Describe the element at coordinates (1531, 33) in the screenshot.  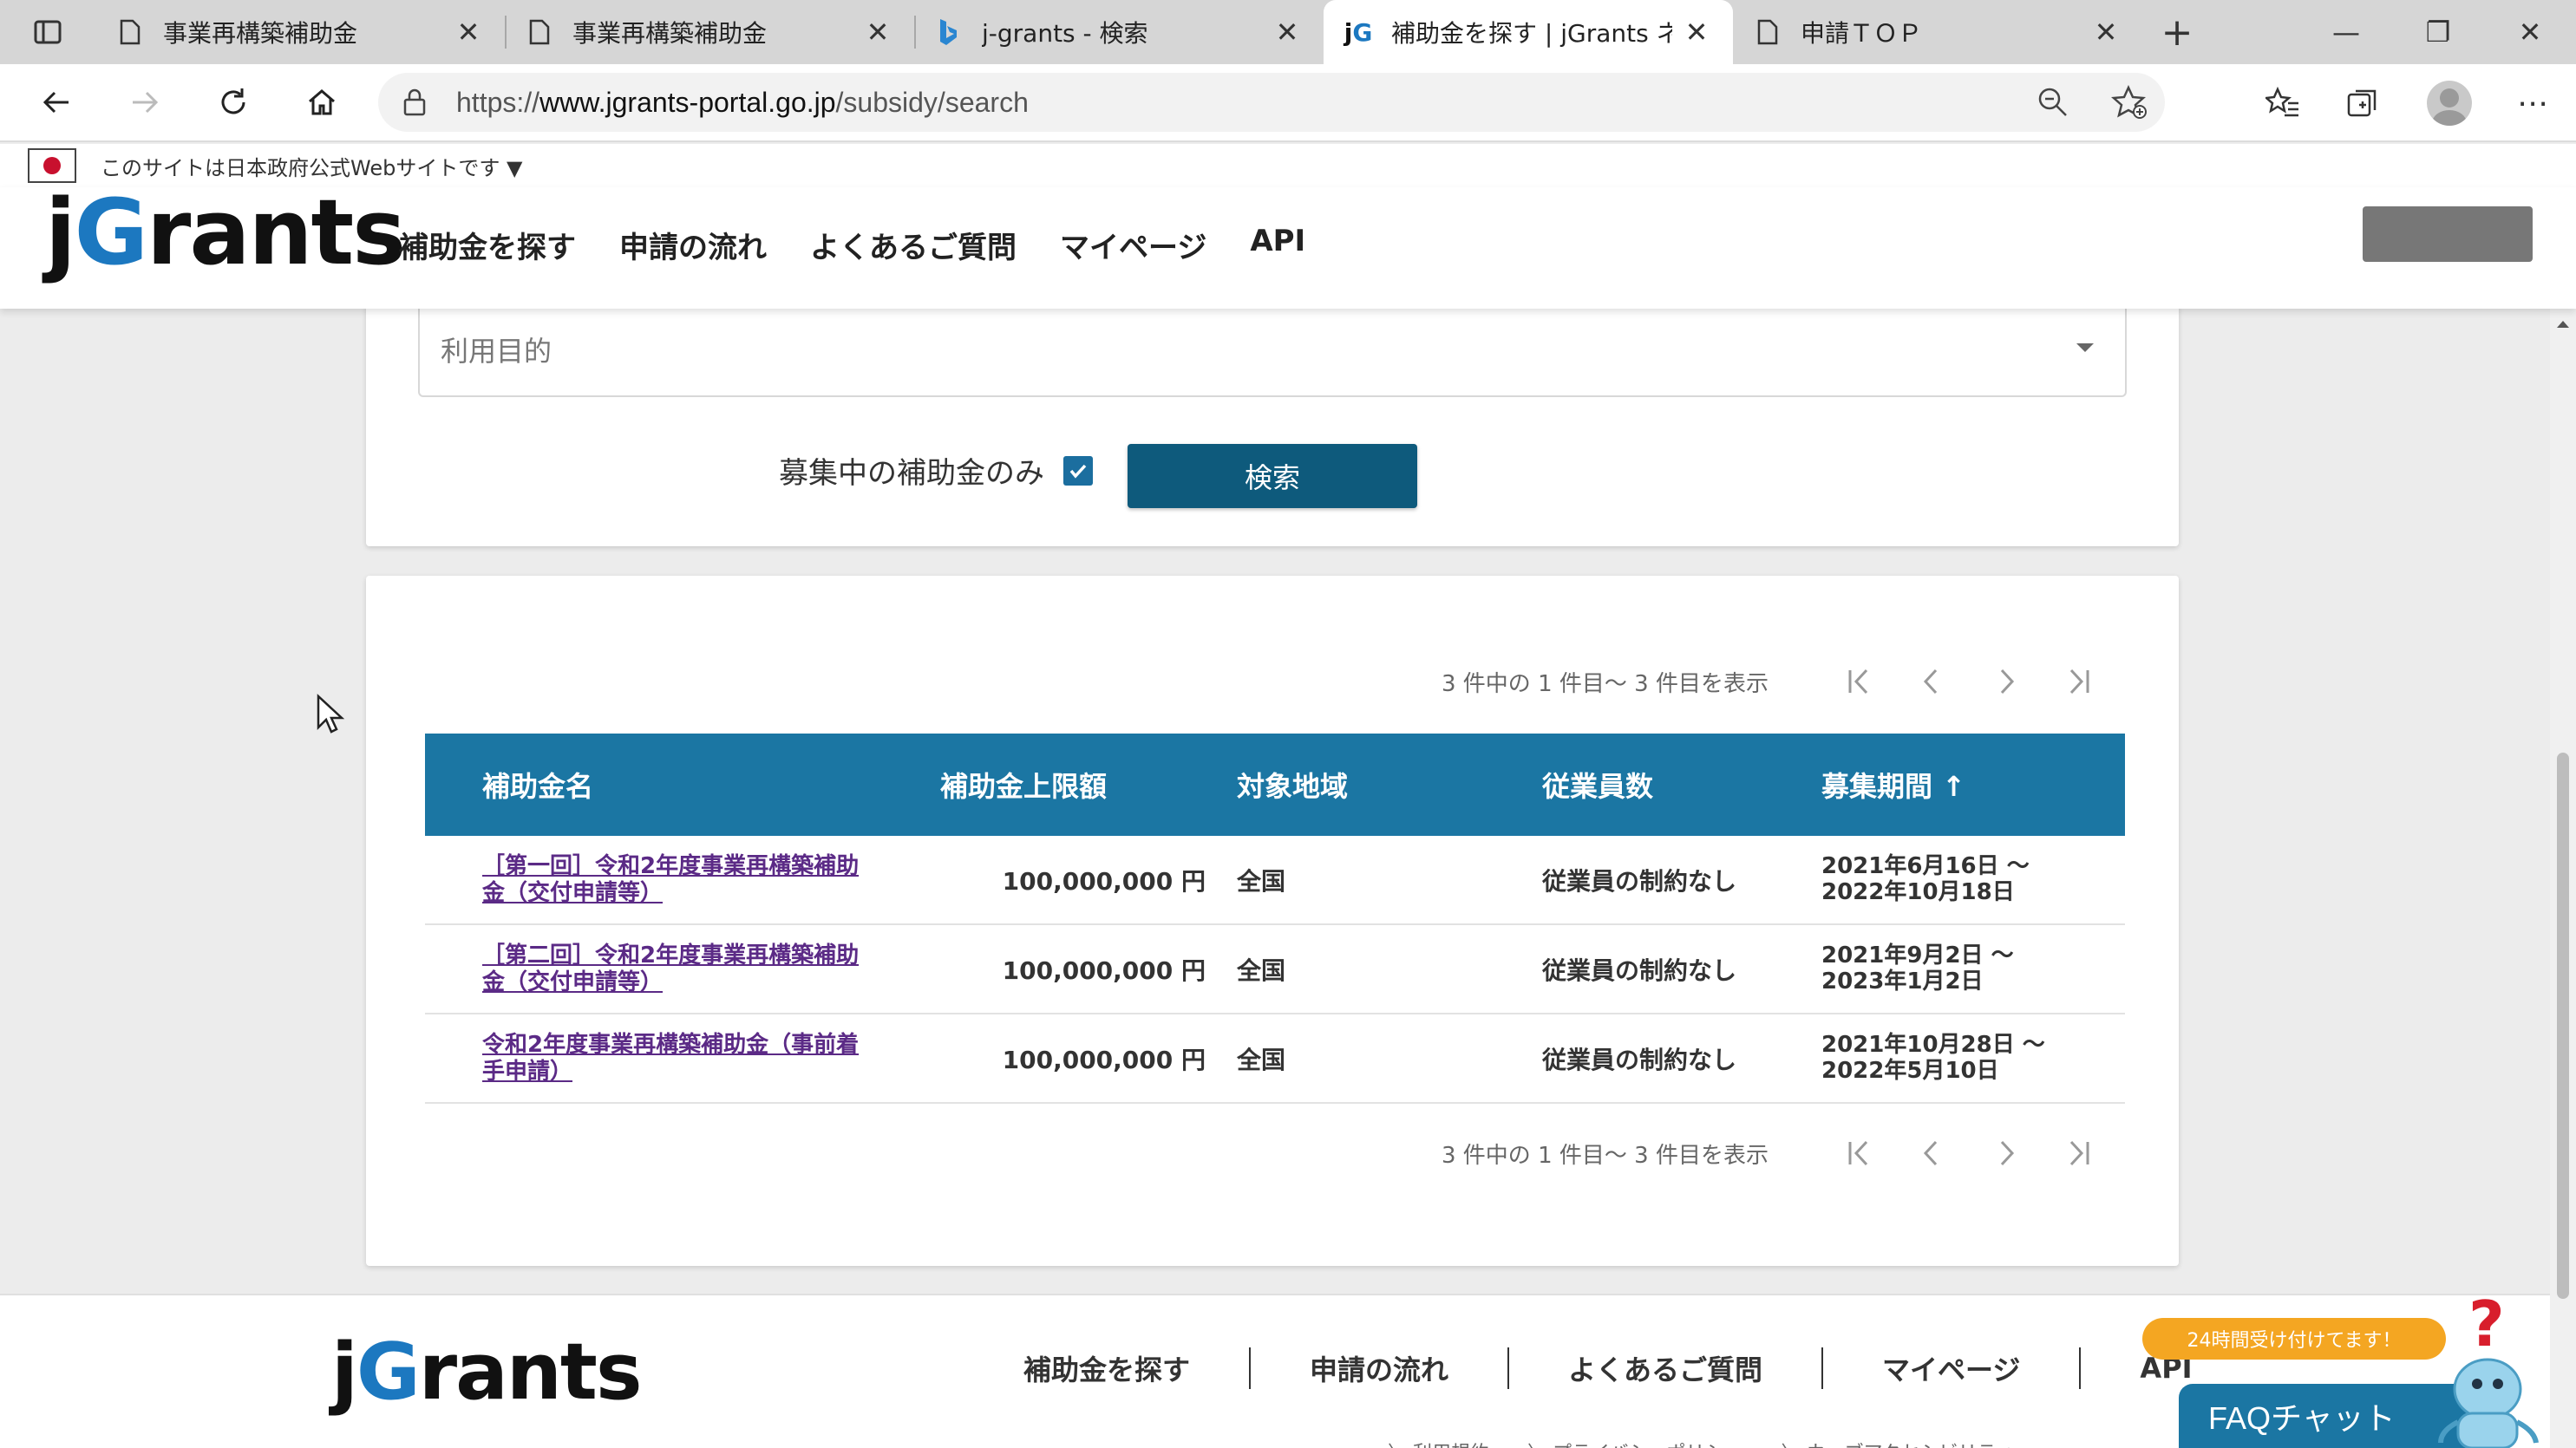
I see `tab-title: 補助金を探す | jGrants ネッ` at that location.